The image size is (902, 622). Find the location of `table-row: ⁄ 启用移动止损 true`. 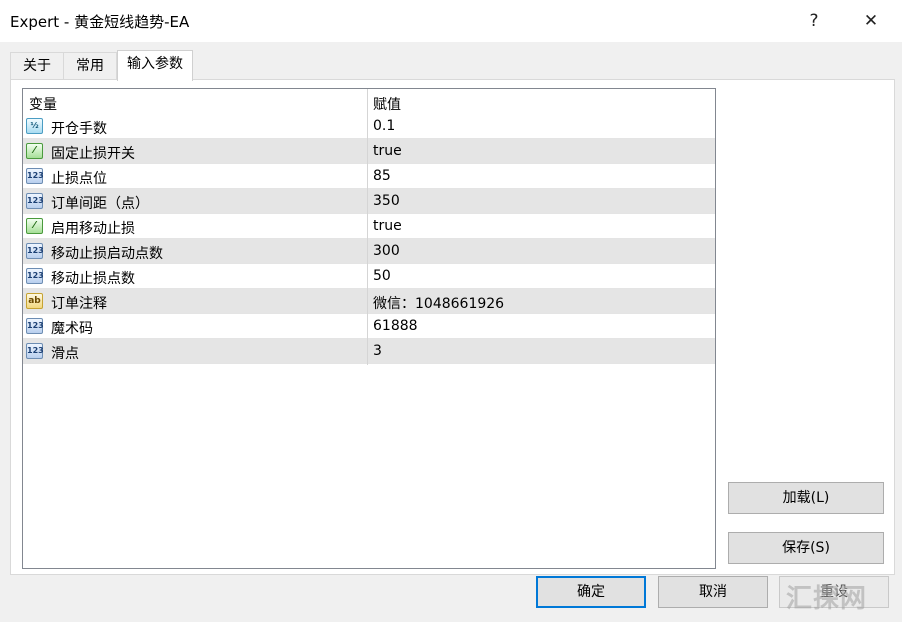

table-row: ⁄ 启用移动止损 true is located at coordinates (369, 226).